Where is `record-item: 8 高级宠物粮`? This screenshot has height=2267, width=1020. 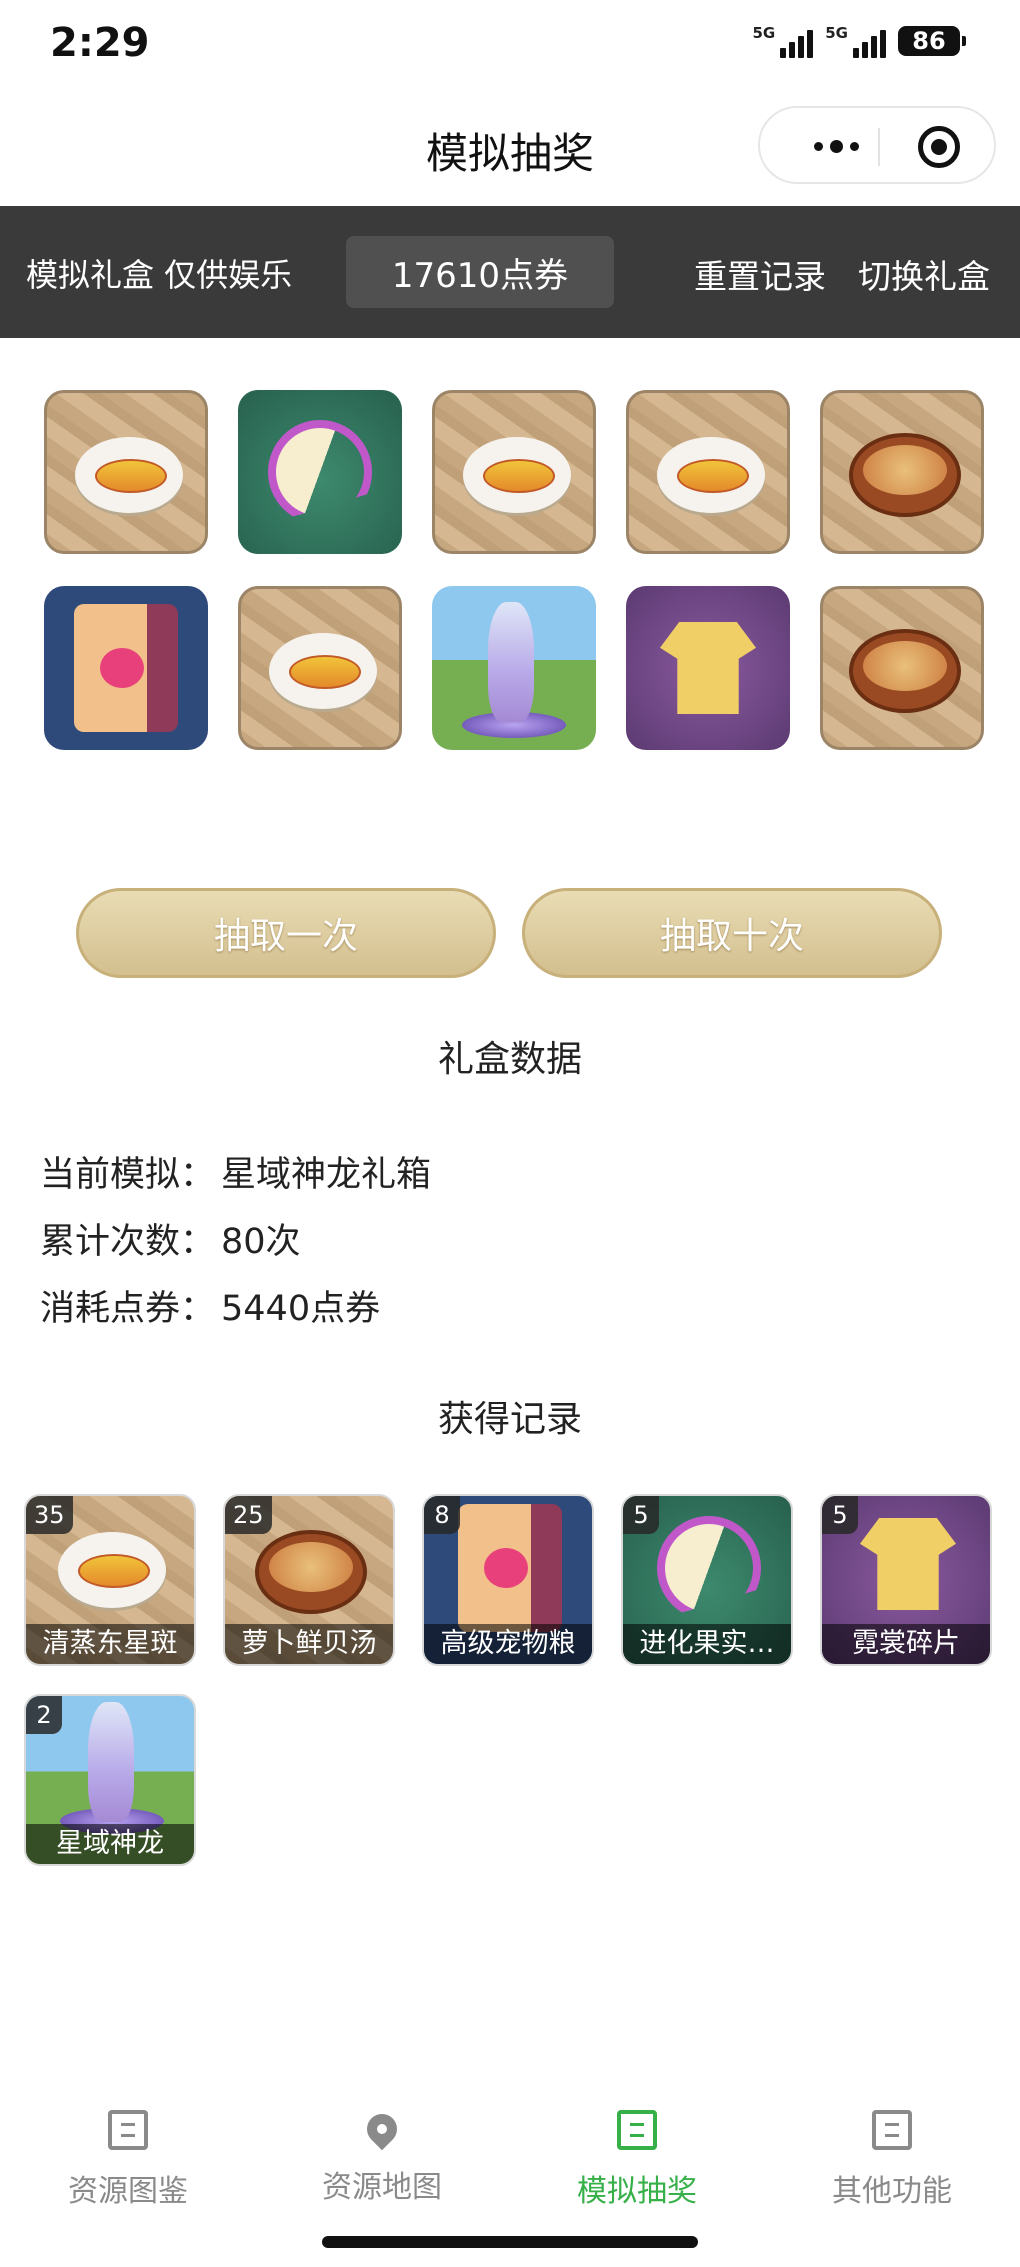 record-item: 8 高级宠物粮 is located at coordinates (508, 1580).